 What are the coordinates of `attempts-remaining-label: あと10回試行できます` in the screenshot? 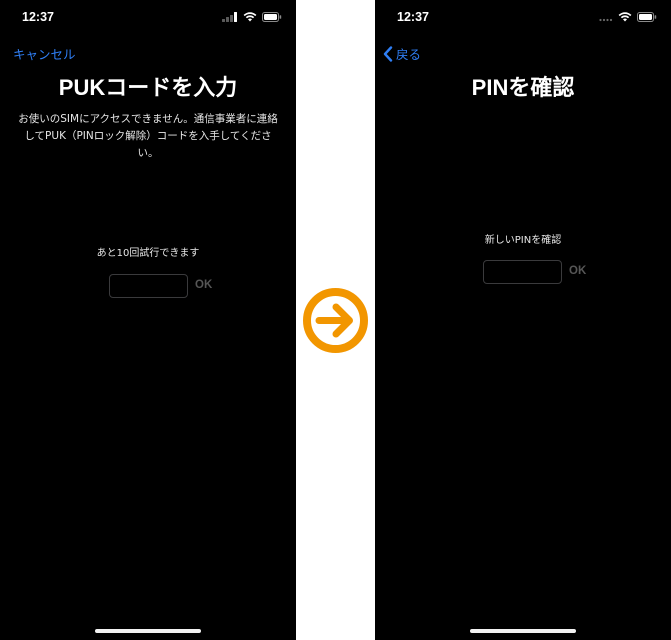 It's located at (148, 253).